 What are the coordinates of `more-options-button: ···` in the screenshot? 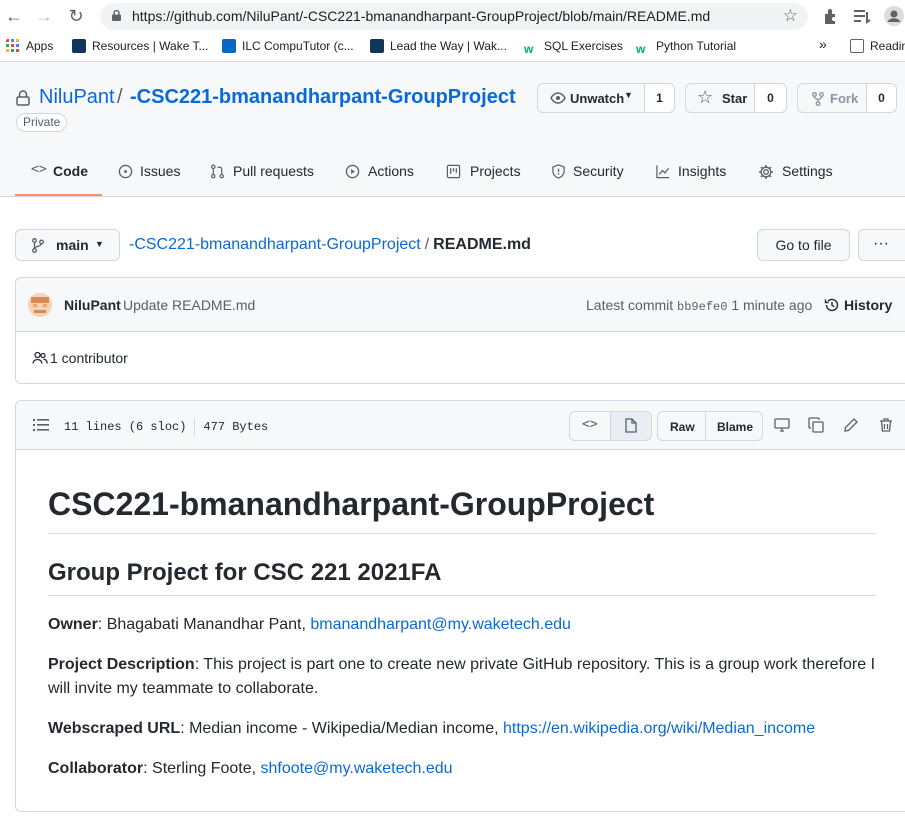 It's located at (881, 245).